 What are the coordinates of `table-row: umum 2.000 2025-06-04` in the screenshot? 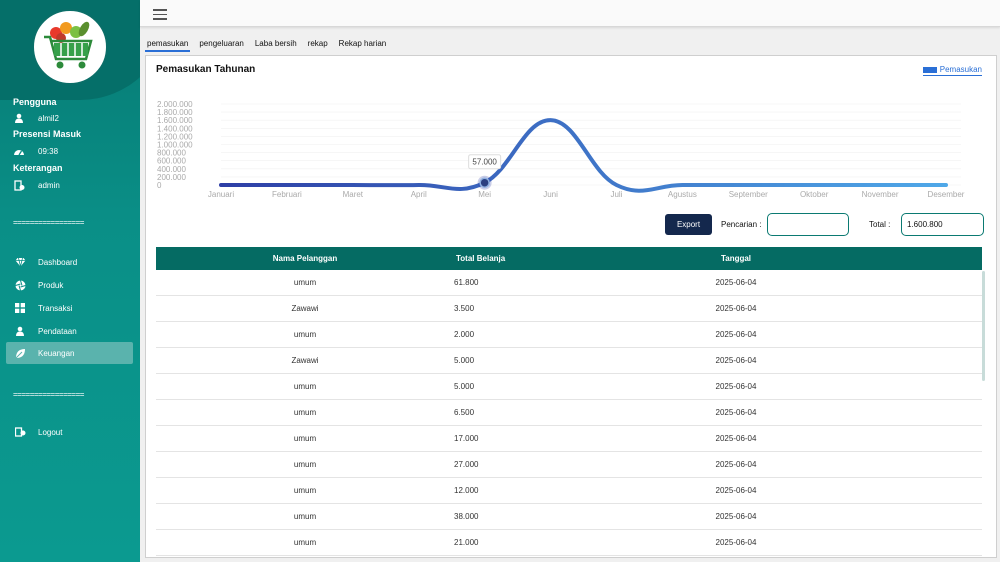 It's located at (569, 335).